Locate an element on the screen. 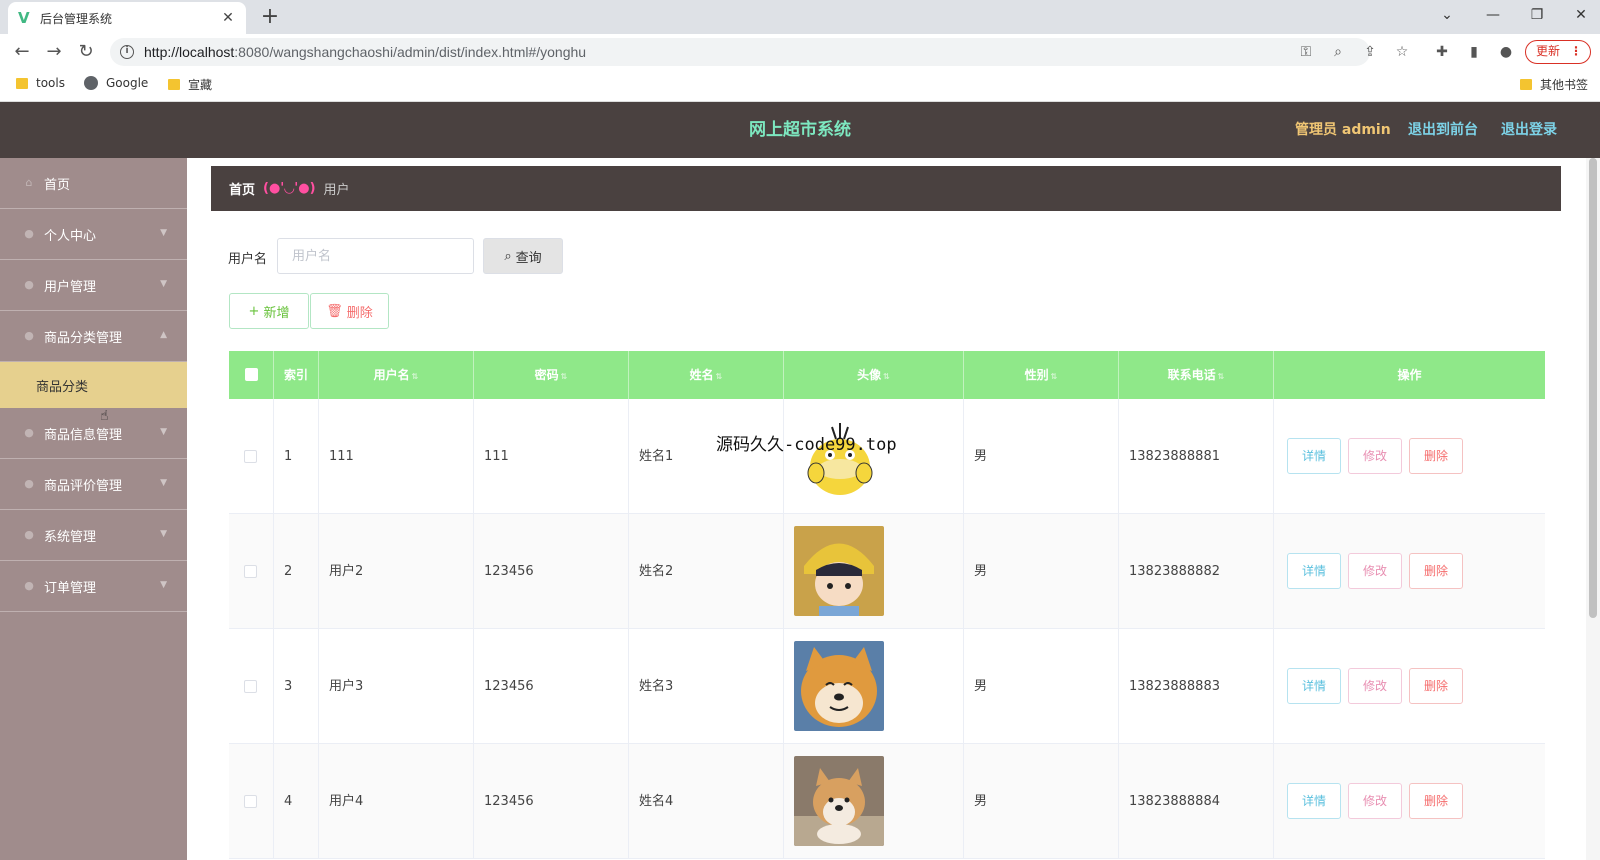 This screenshot has height=860, width=1600. admin-label: 管理员 admin is located at coordinates (1343, 130).